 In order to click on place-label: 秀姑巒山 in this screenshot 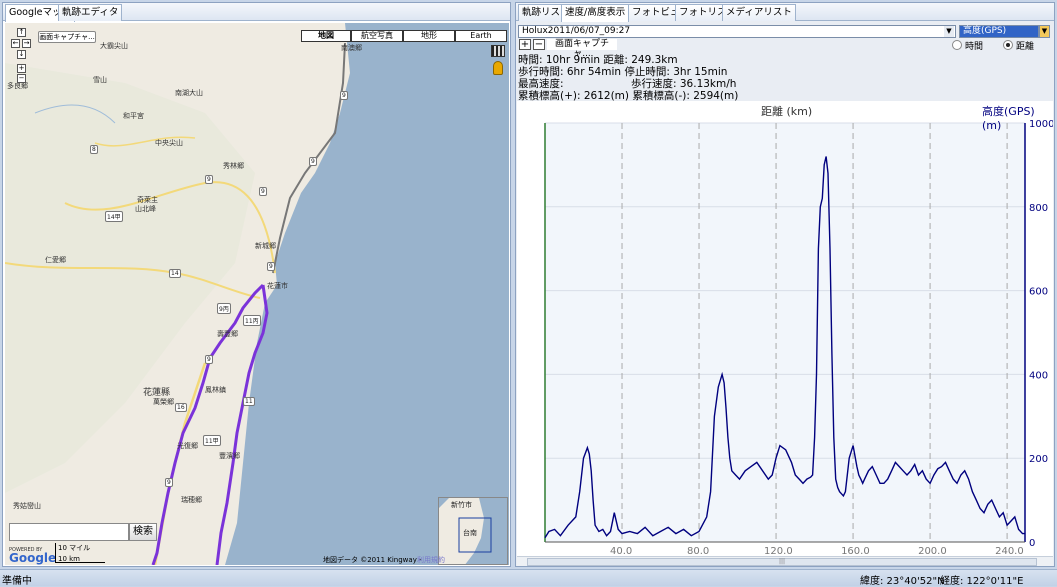, I will do `click(27, 506)`.